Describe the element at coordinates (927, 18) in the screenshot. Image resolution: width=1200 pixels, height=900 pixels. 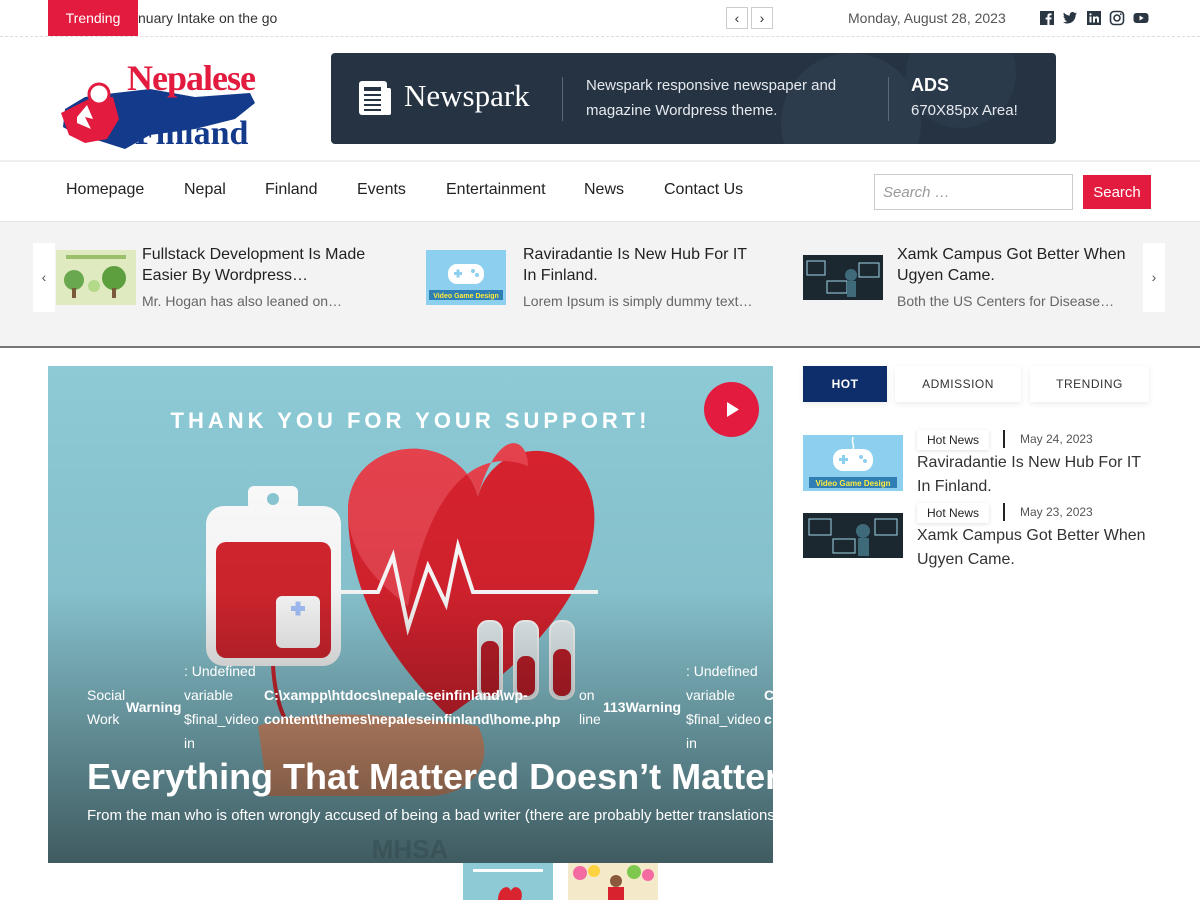
I see `current-date: Monday, August 28, 2023` at that location.